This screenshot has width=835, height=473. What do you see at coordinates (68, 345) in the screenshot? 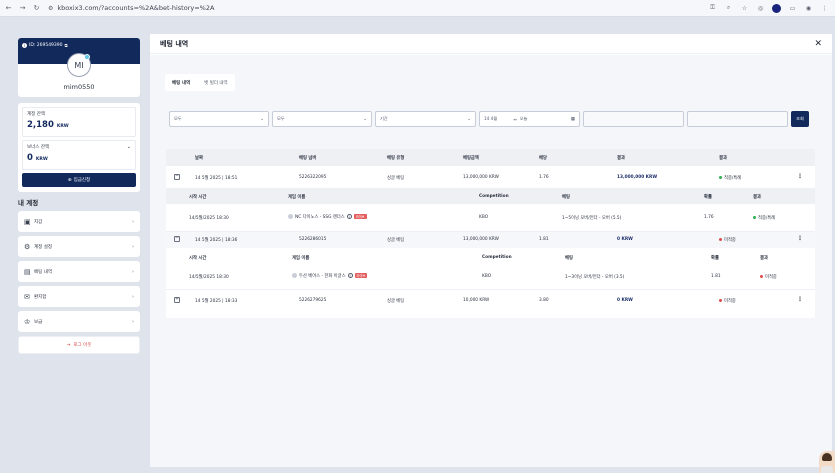
I see `logout-icon: ⇥` at bounding box center [68, 345].